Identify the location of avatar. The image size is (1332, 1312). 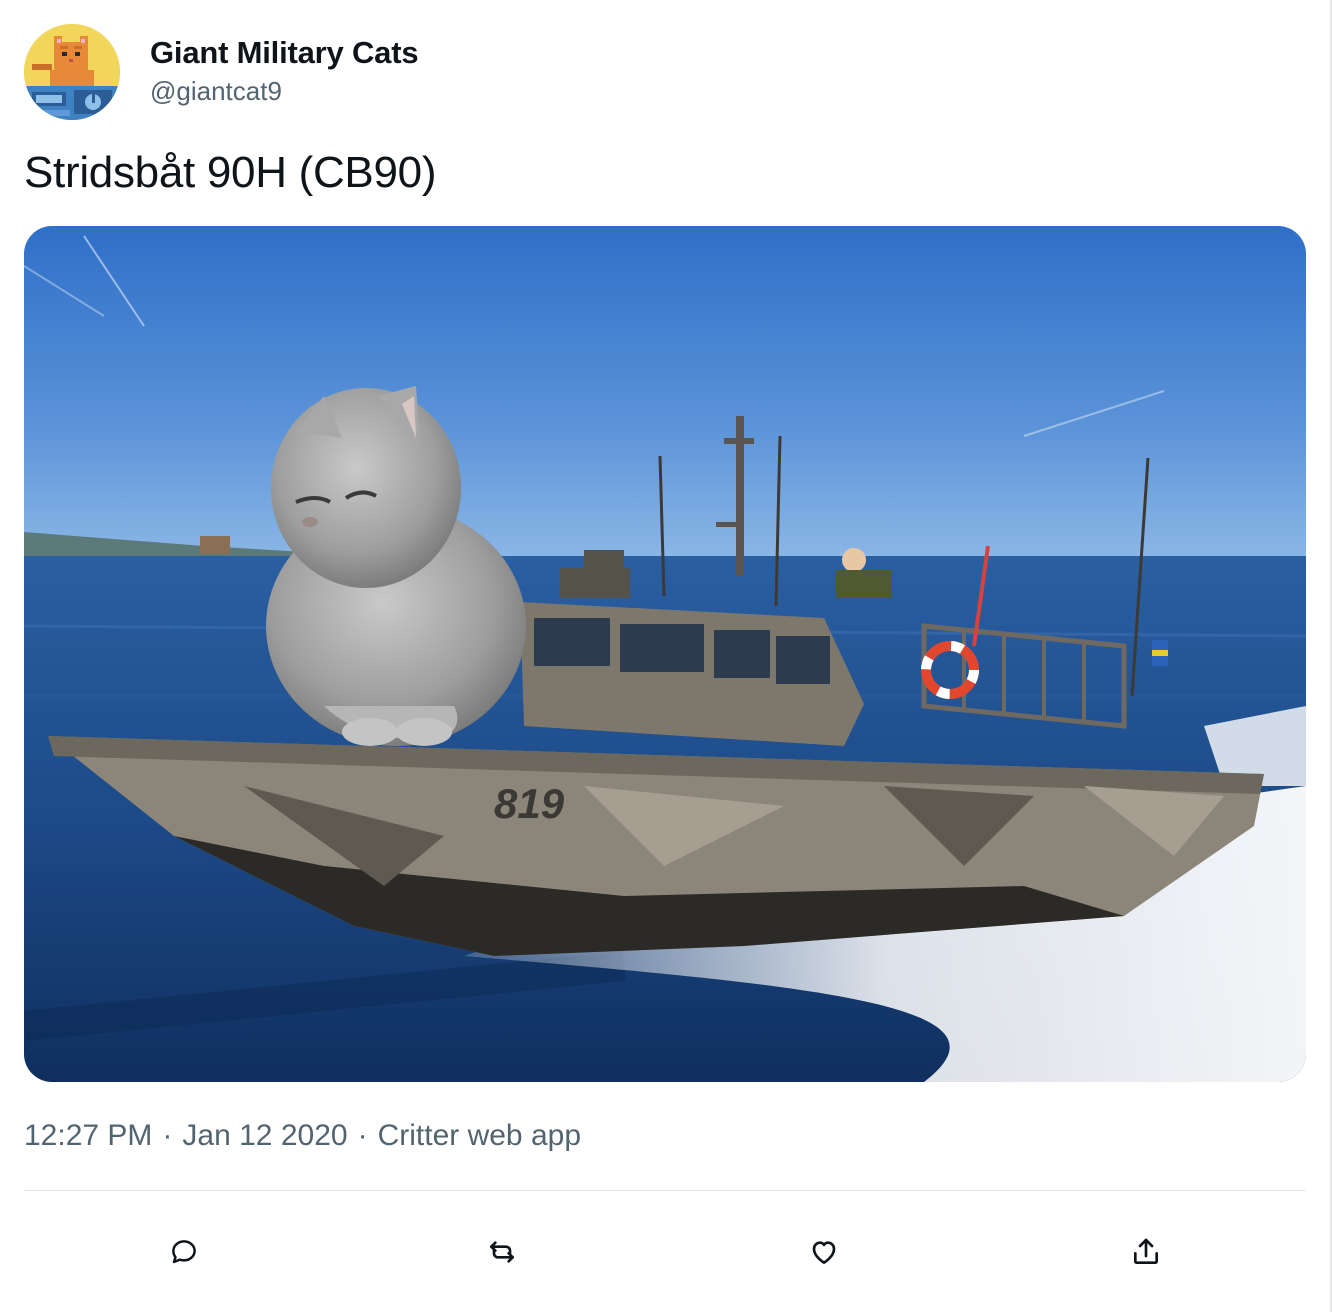
(72, 72).